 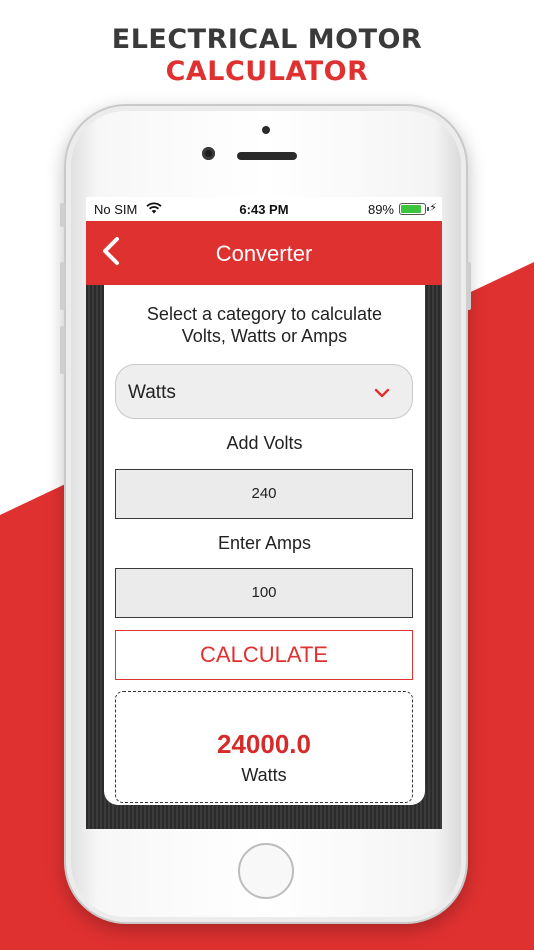 What do you see at coordinates (266, 130) in the screenshot?
I see `proximity-sensor` at bounding box center [266, 130].